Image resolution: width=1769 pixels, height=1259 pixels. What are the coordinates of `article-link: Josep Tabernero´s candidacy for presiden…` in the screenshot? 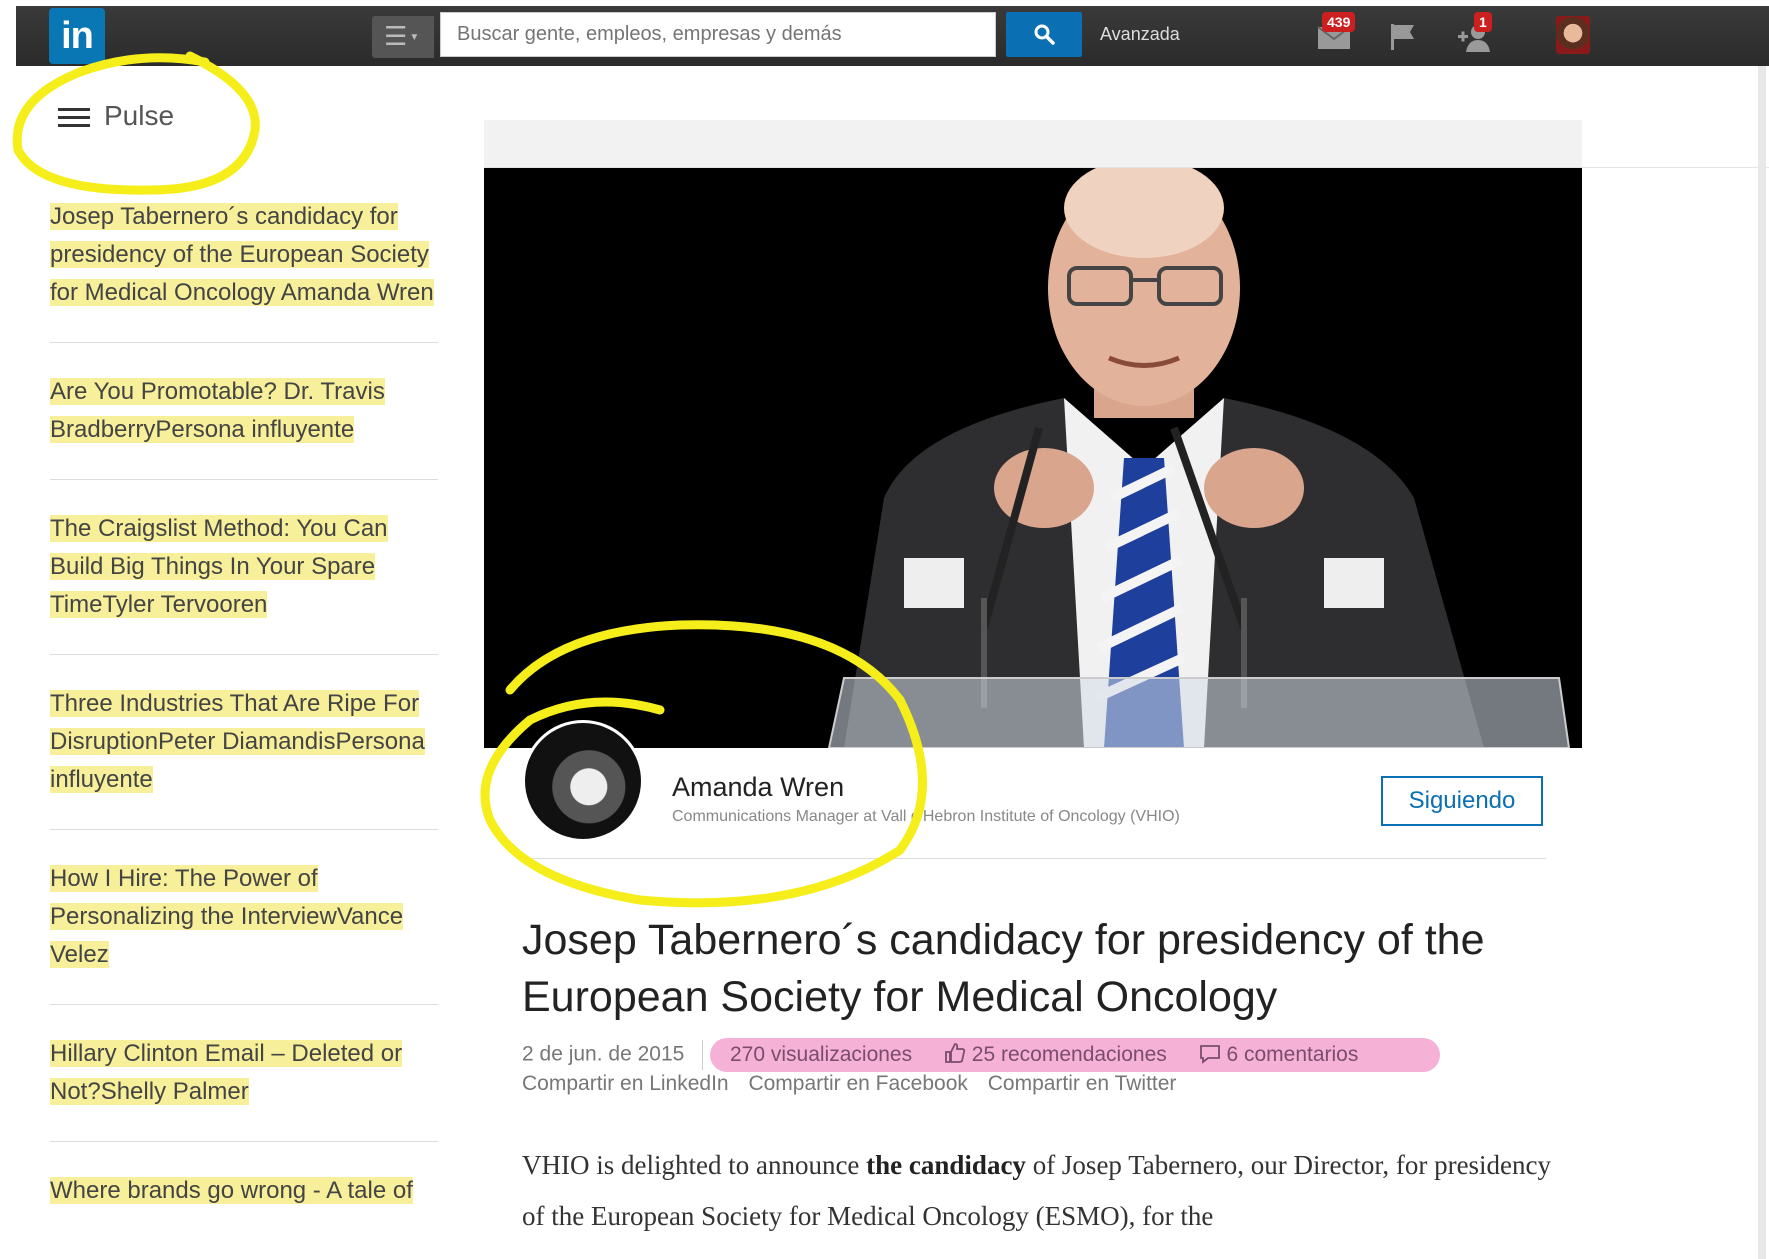 It's located at (242, 254).